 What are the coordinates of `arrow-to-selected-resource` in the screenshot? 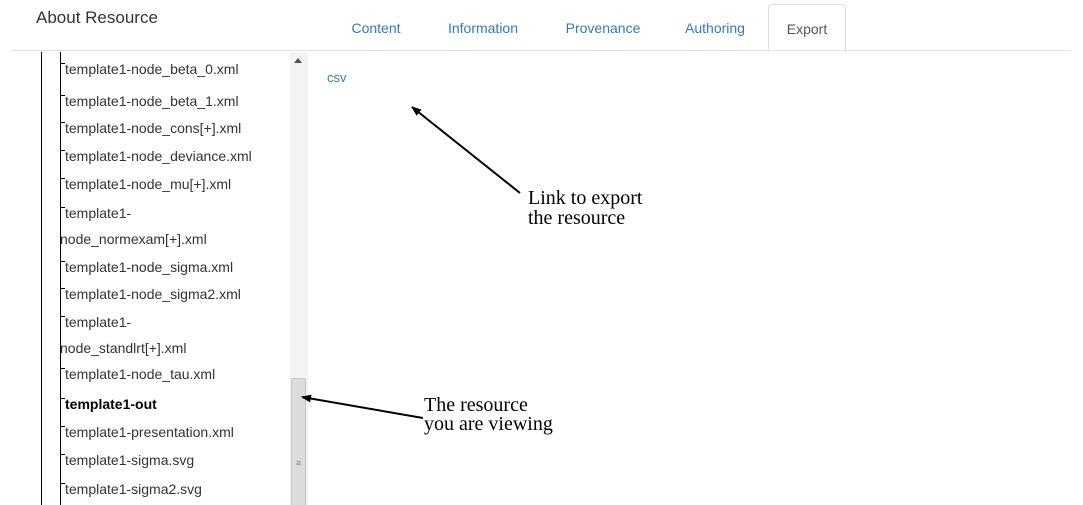 It's located at (362, 406).